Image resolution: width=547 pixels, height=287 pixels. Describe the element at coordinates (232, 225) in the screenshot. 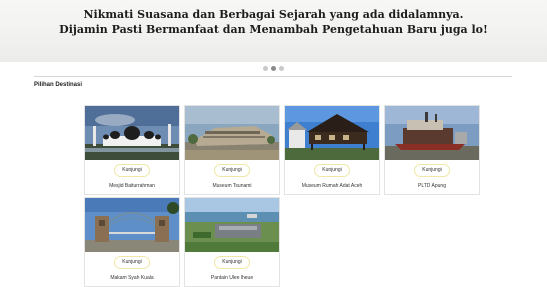

I see `destination-photo-beach` at that location.